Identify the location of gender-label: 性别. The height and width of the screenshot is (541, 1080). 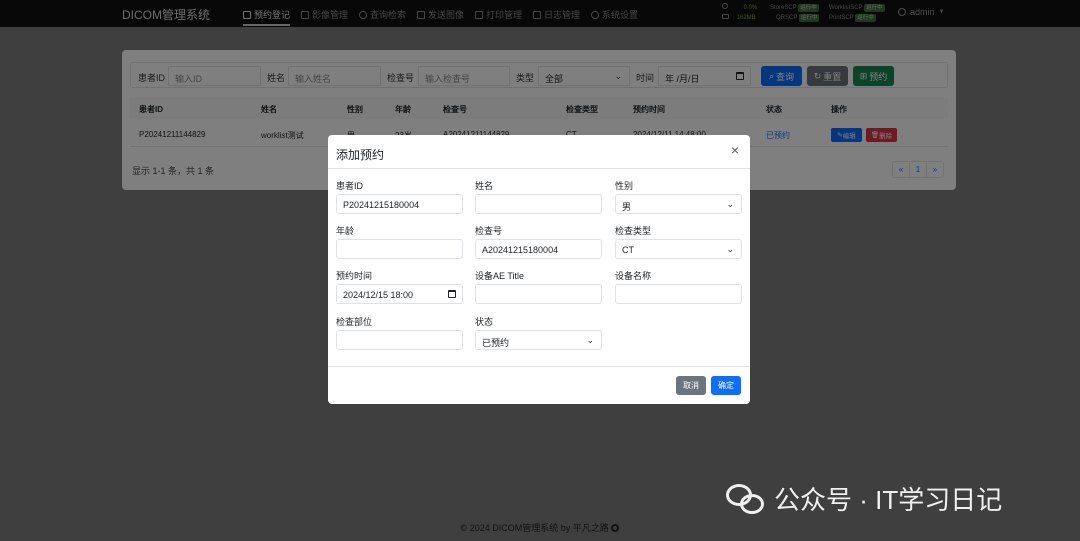
(624, 186).